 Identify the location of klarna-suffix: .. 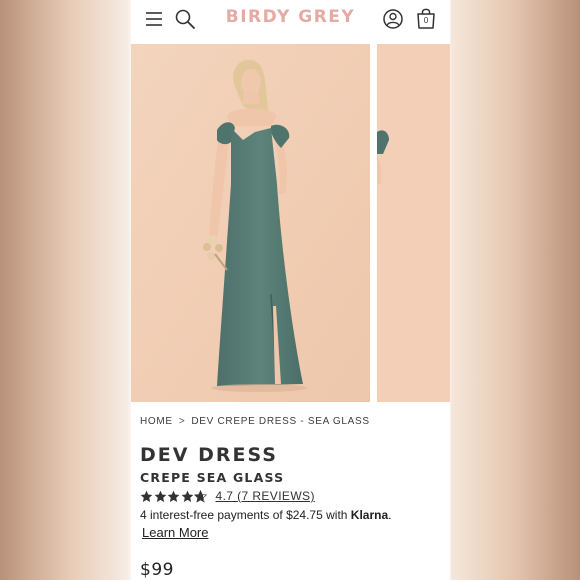
(390, 515).